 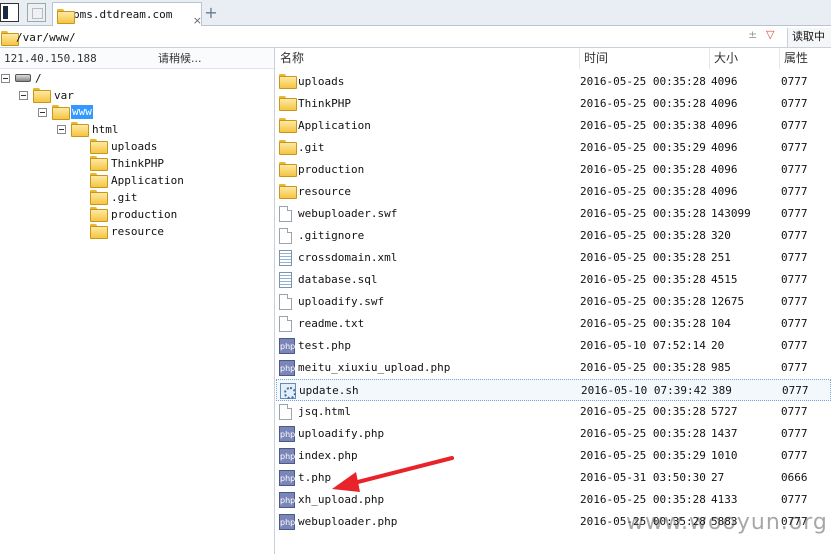 I want to click on file-size: 4515, so click(x=724, y=279).